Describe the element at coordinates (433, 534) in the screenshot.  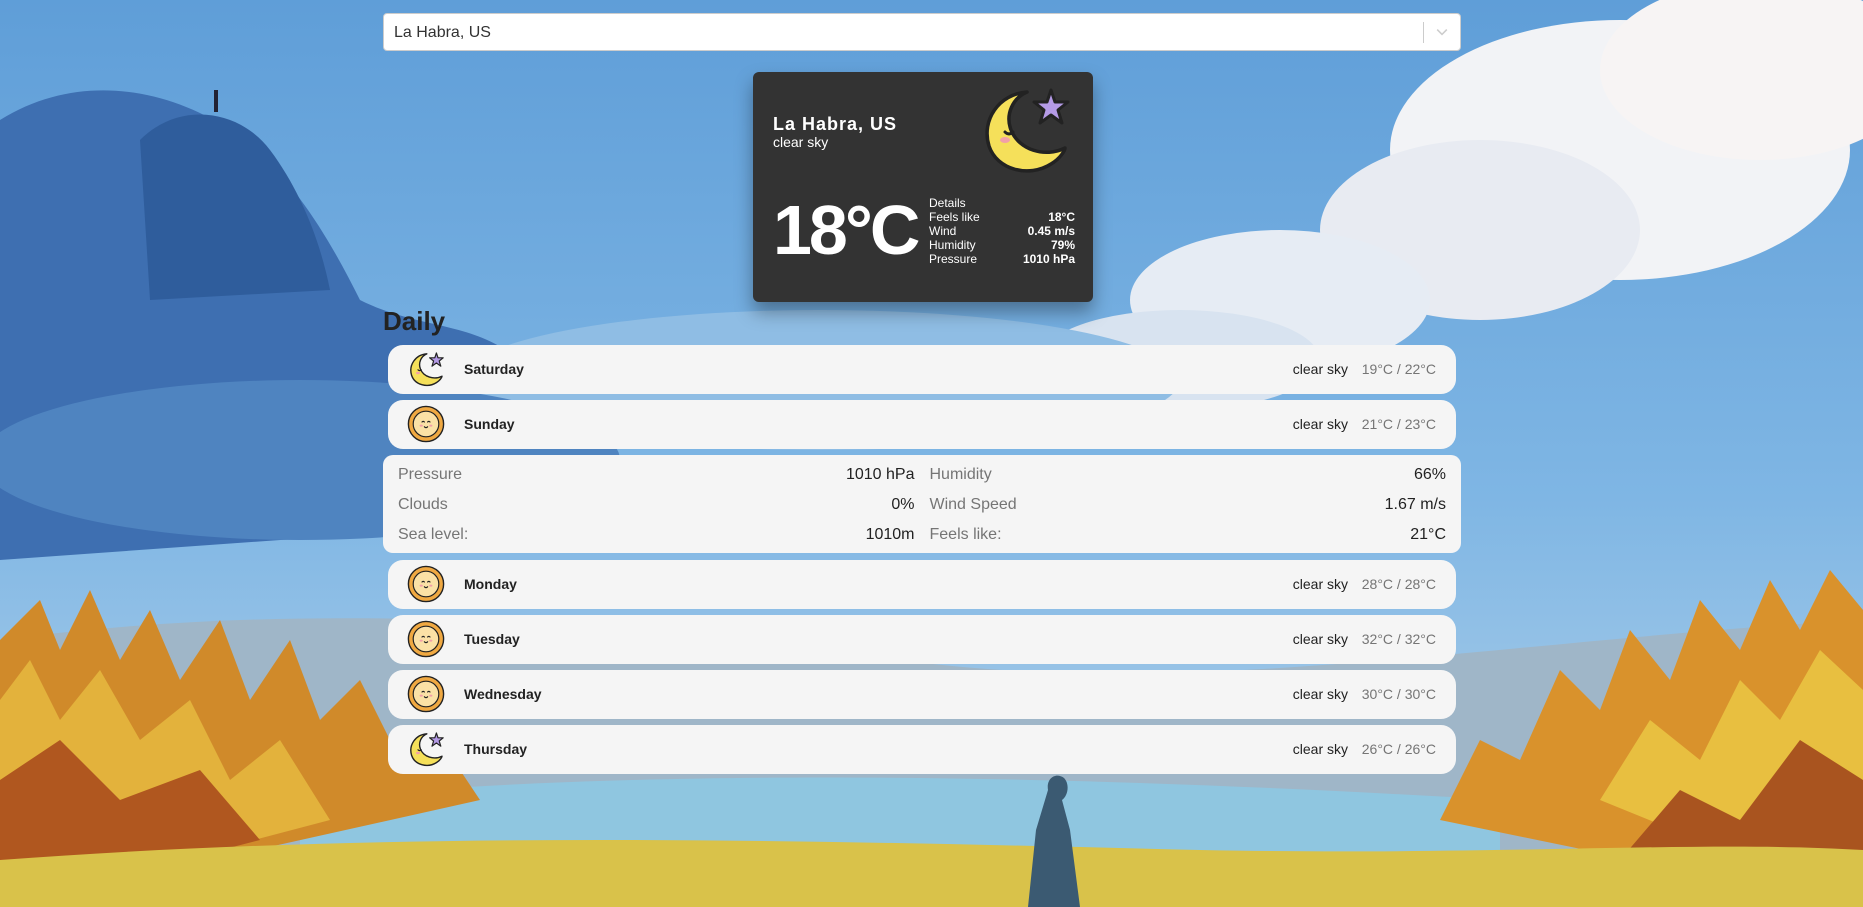
I see `detail-label: Sea level:` at that location.